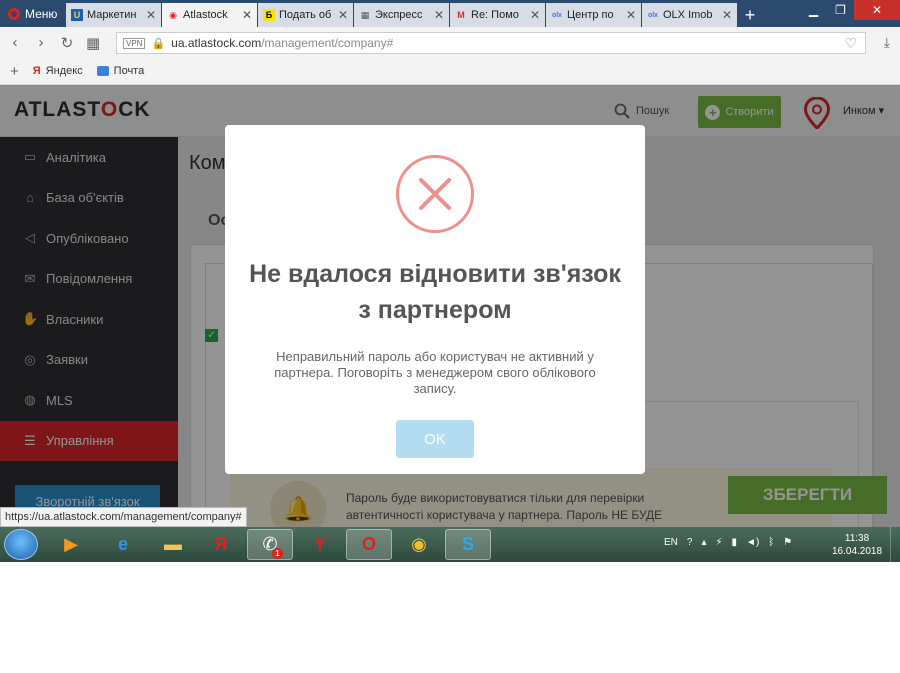  What do you see at coordinates (728, 542) in the screenshot?
I see `system-tray: EN ? ▴ ⚡ ▮ ◄) ᛒ ⚑` at bounding box center [728, 542].